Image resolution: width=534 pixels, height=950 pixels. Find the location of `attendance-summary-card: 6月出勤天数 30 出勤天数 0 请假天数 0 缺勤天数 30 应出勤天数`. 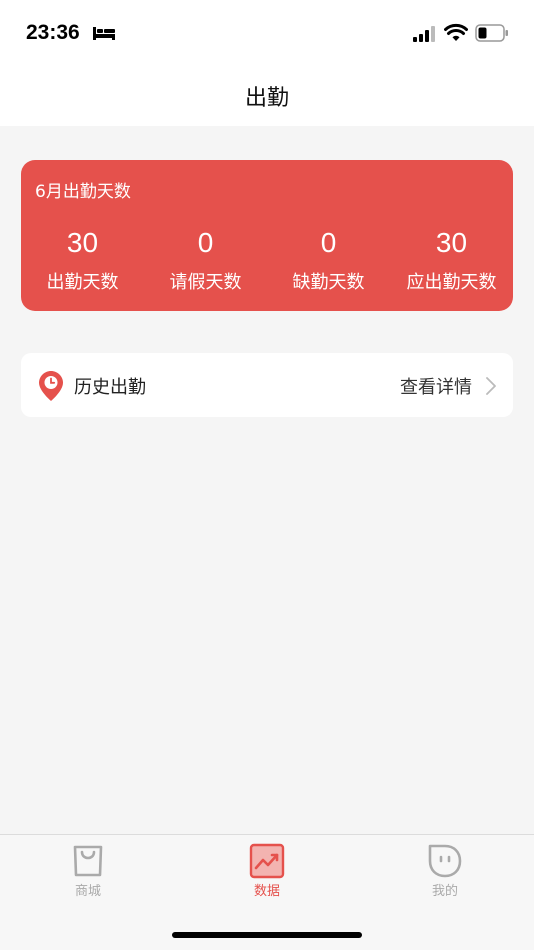

attendance-summary-card: 6月出勤天数 30 出勤天数 0 请假天数 0 缺勤天数 30 应出勤天数 is located at coordinates (267, 235).